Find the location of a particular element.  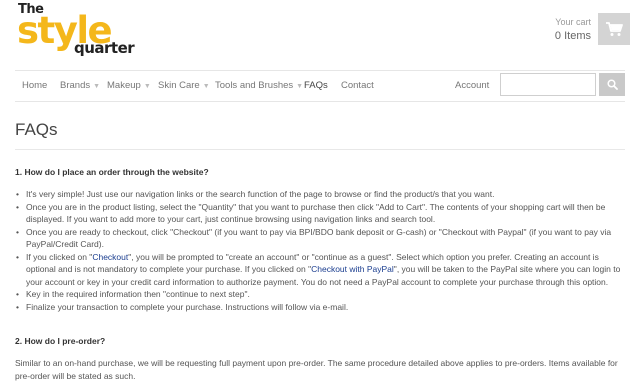

cart-button is located at coordinates (614, 29).